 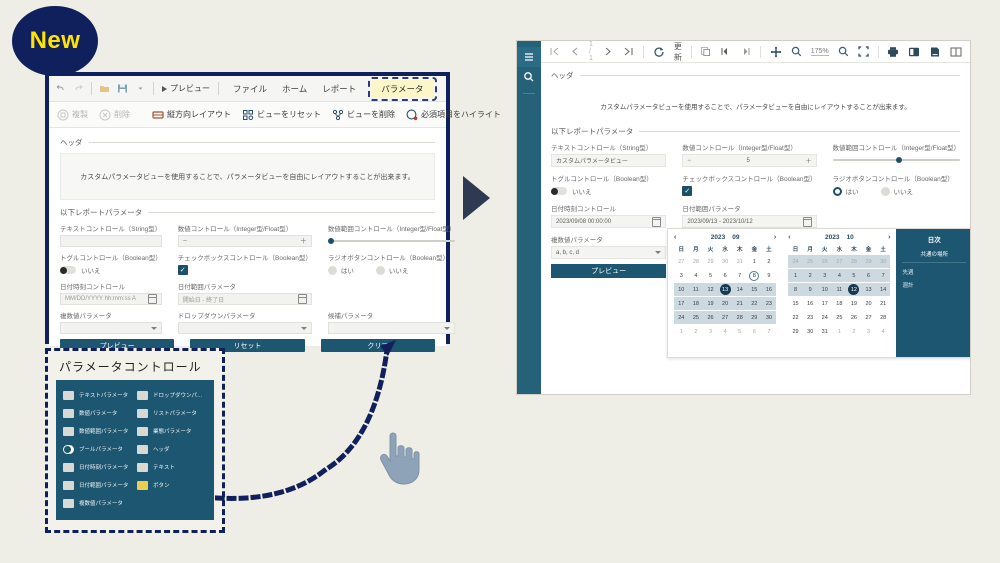 I want to click on palette-item-multivalue-param: 複数値パラメータ, so click(x=98, y=503).